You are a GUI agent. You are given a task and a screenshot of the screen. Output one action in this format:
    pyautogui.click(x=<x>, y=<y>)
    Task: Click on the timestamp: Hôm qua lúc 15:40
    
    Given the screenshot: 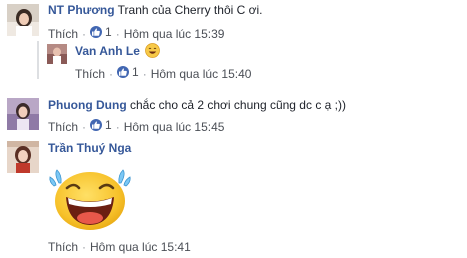 What is the action you would take?
    pyautogui.click(x=201, y=74)
    